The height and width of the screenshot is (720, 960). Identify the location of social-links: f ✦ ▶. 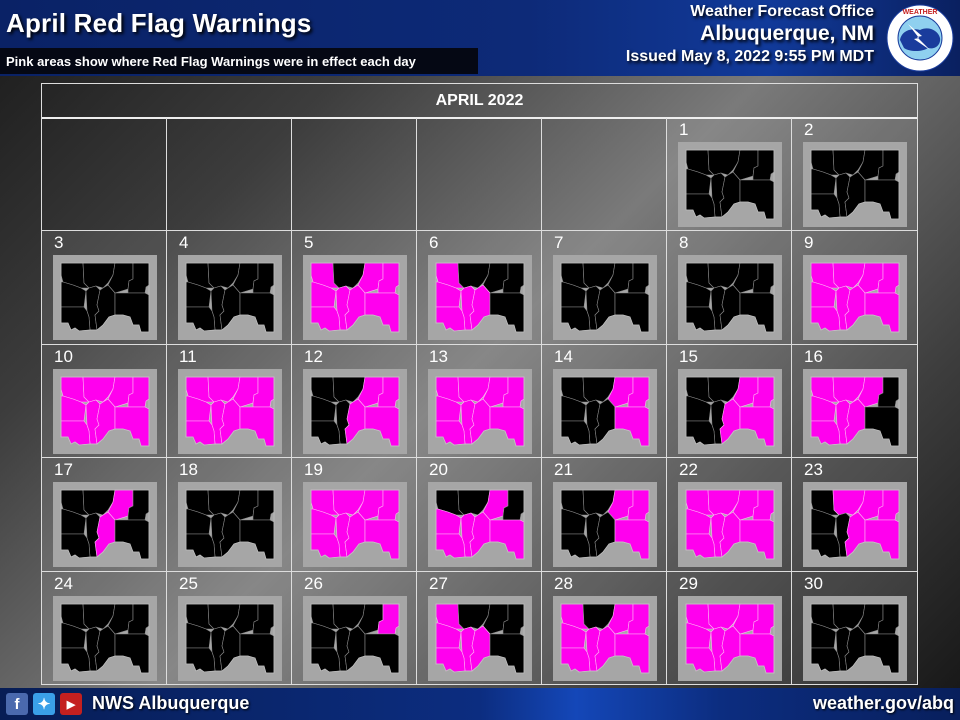
(44, 704).